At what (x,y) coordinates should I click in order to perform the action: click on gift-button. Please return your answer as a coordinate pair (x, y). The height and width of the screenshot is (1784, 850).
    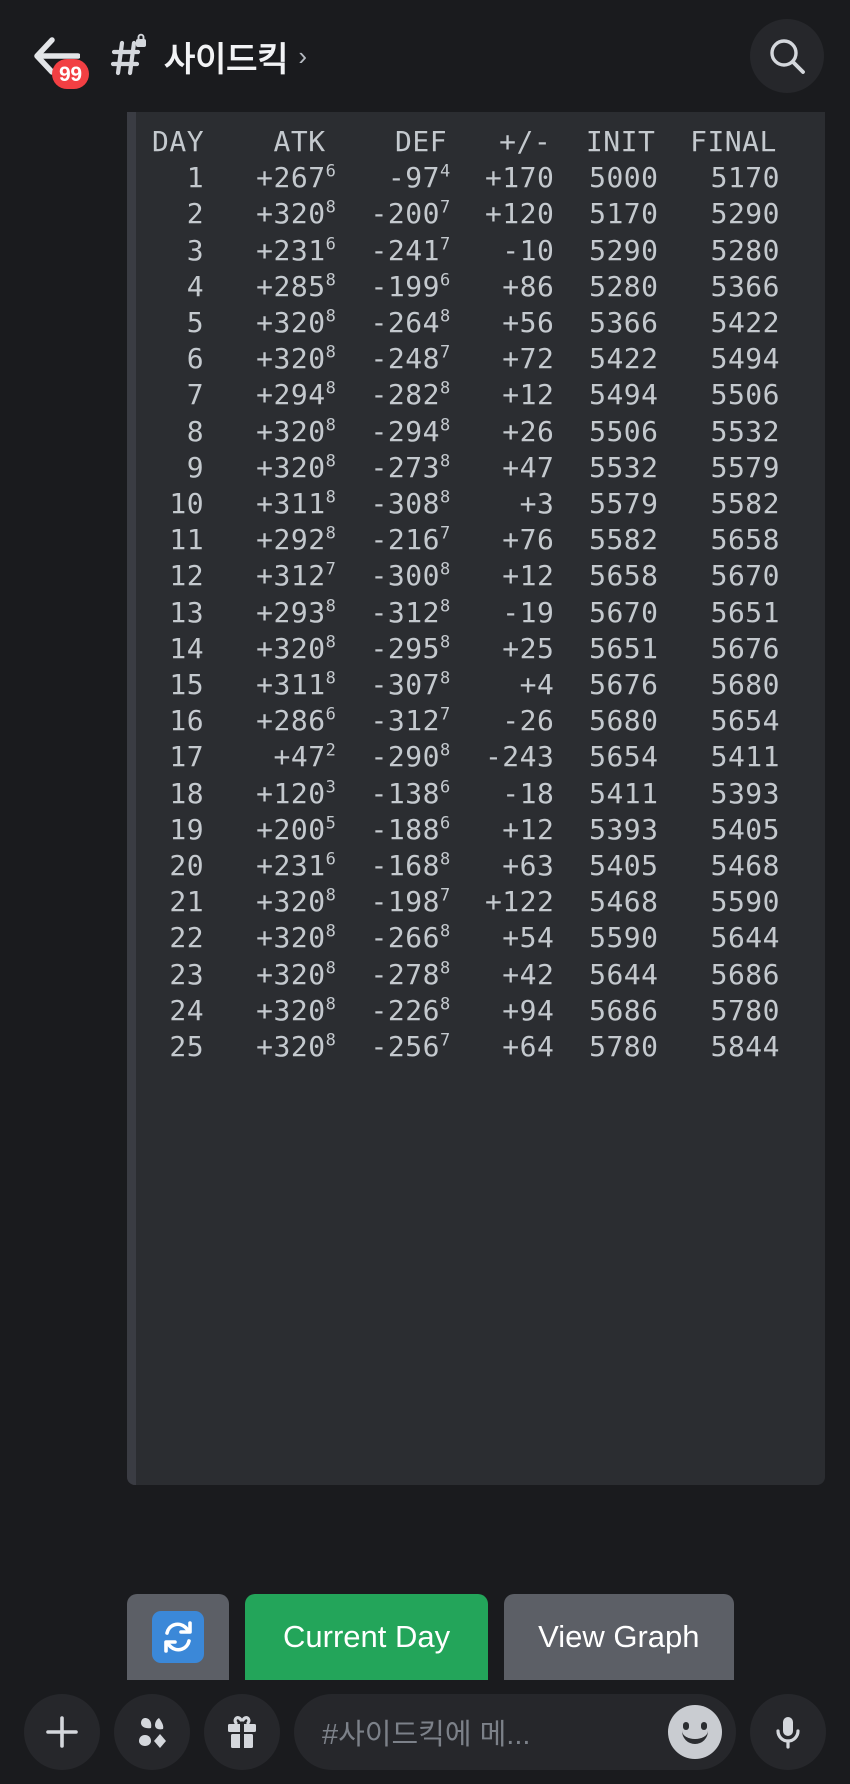
    Looking at the image, I should click on (242, 1732).